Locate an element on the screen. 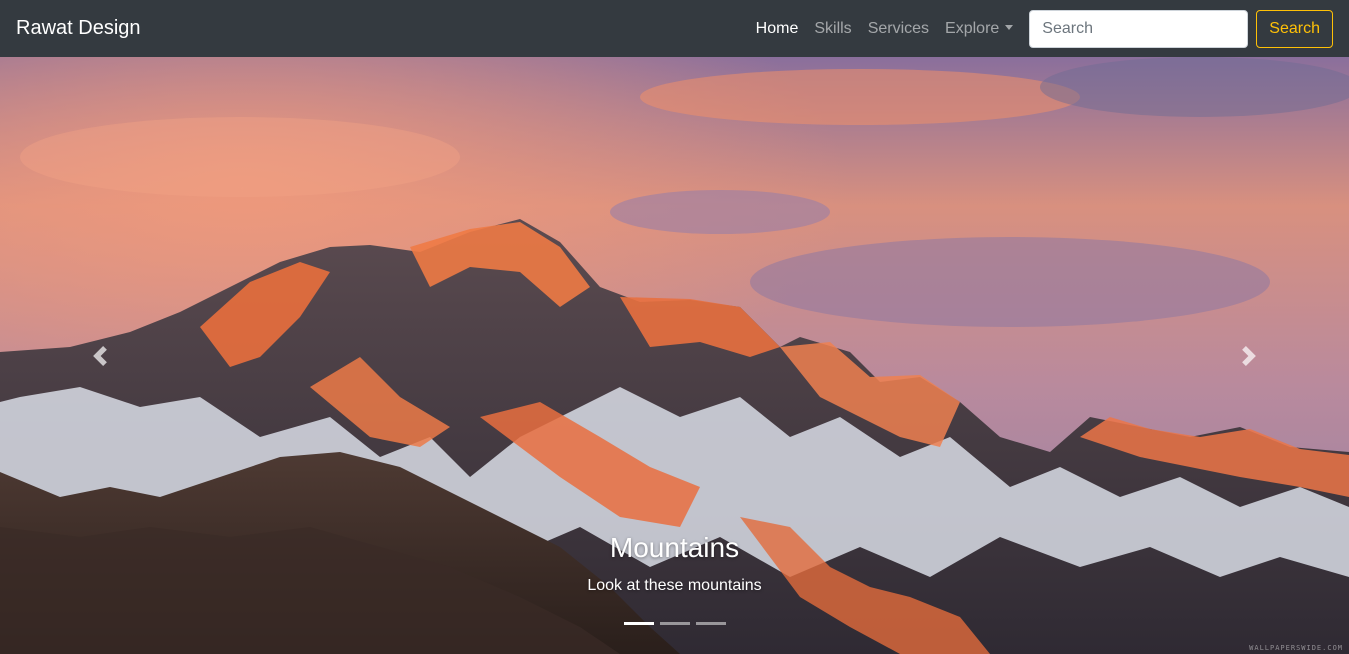 The width and height of the screenshot is (1349, 654). nav-link-services: Services is located at coordinates (898, 29).